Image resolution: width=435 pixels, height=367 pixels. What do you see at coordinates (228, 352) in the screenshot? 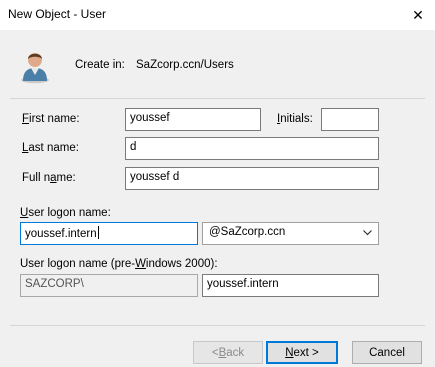
I see `back-button: < Back` at bounding box center [228, 352].